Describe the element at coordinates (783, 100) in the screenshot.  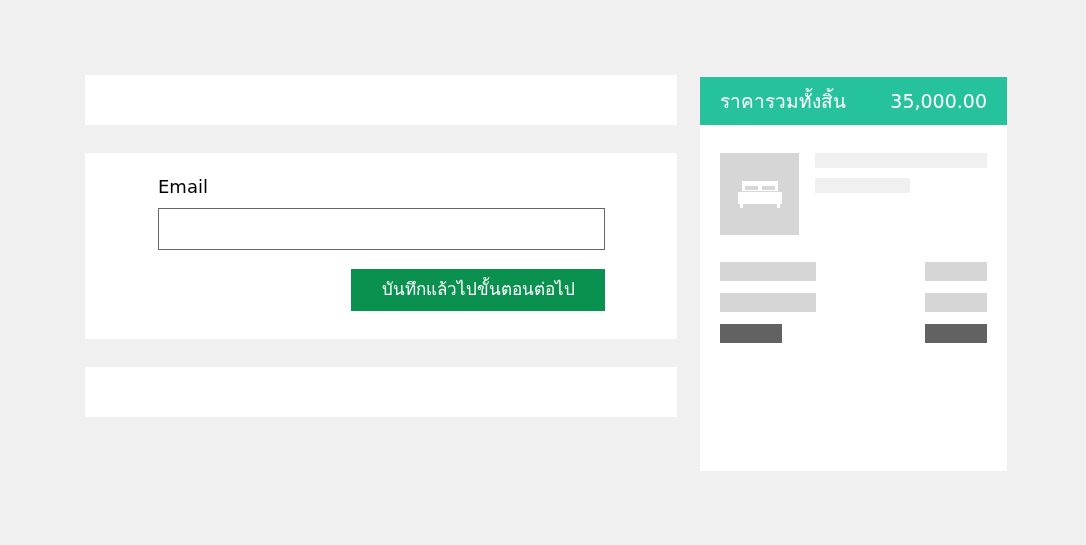
I see `total-label: ราคารวมทั้งสิ้น` at that location.